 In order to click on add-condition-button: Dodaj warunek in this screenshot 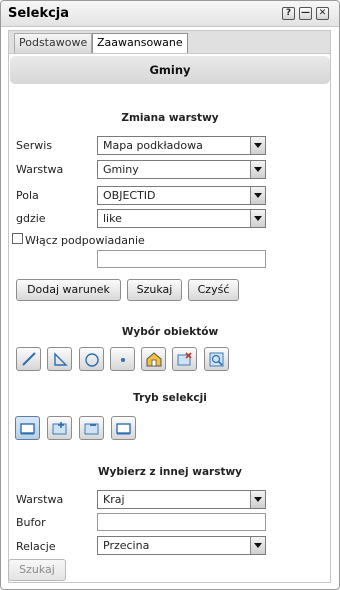, I will do `click(68, 290)`.